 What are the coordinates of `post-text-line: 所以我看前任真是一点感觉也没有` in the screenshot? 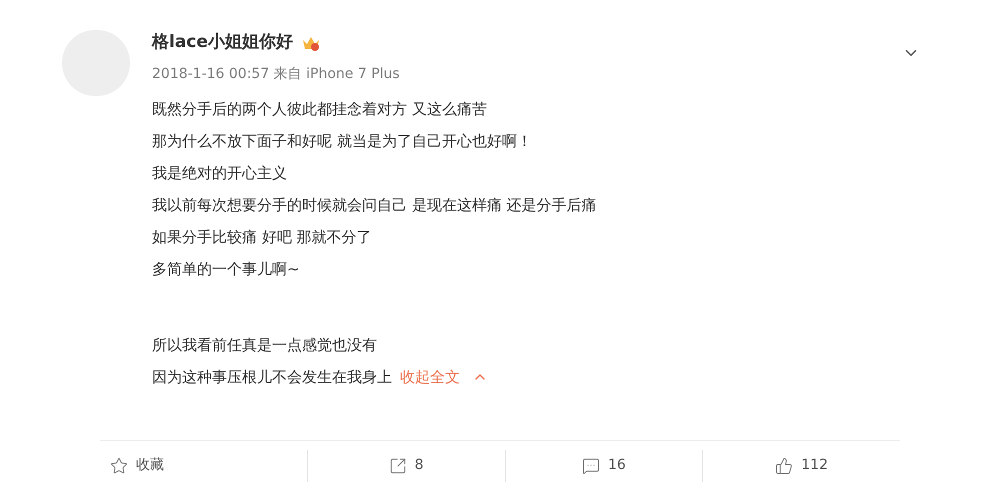 It's located at (264, 345).